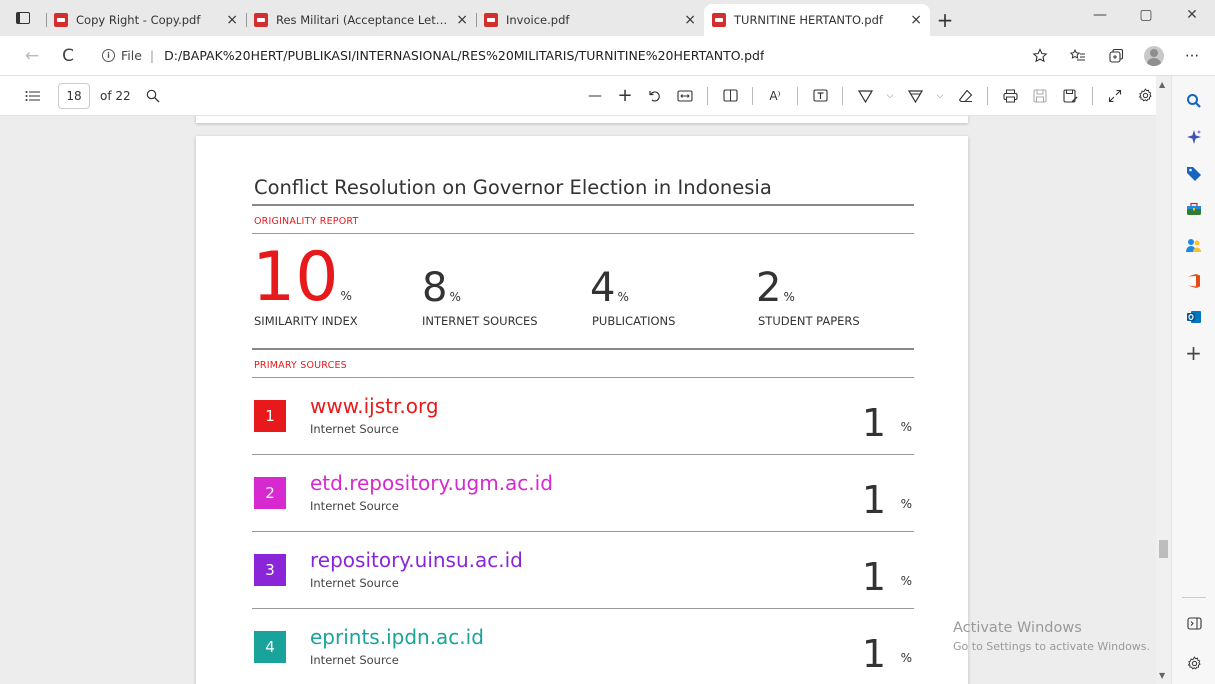 This screenshot has width=1215, height=684. What do you see at coordinates (68, 56) in the screenshot?
I see `refresh-button: C` at bounding box center [68, 56].